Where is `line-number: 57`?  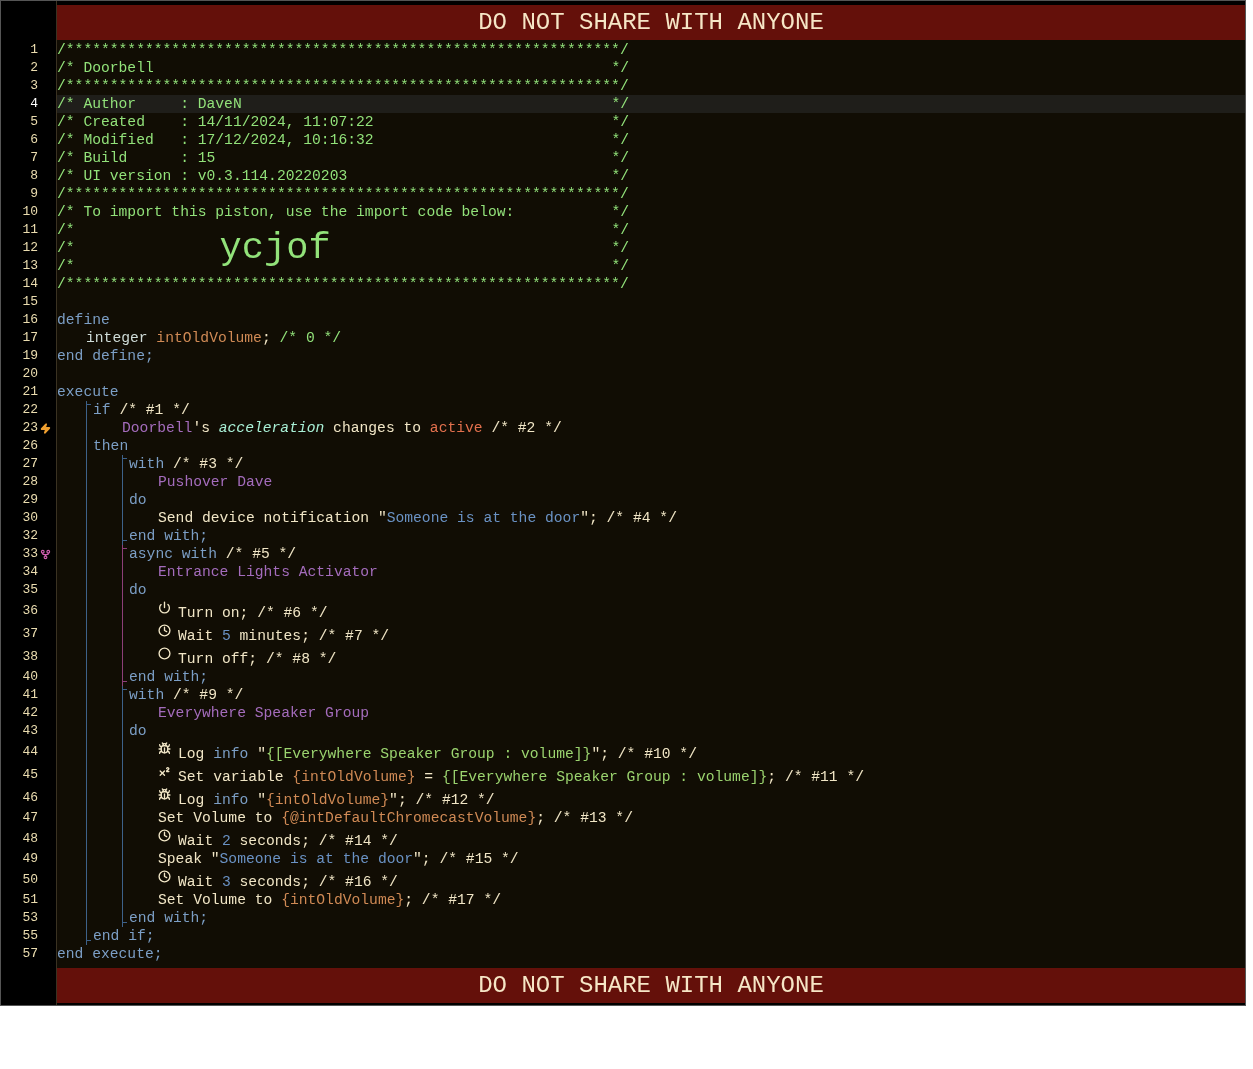 line-number: 57 is located at coordinates (29, 954).